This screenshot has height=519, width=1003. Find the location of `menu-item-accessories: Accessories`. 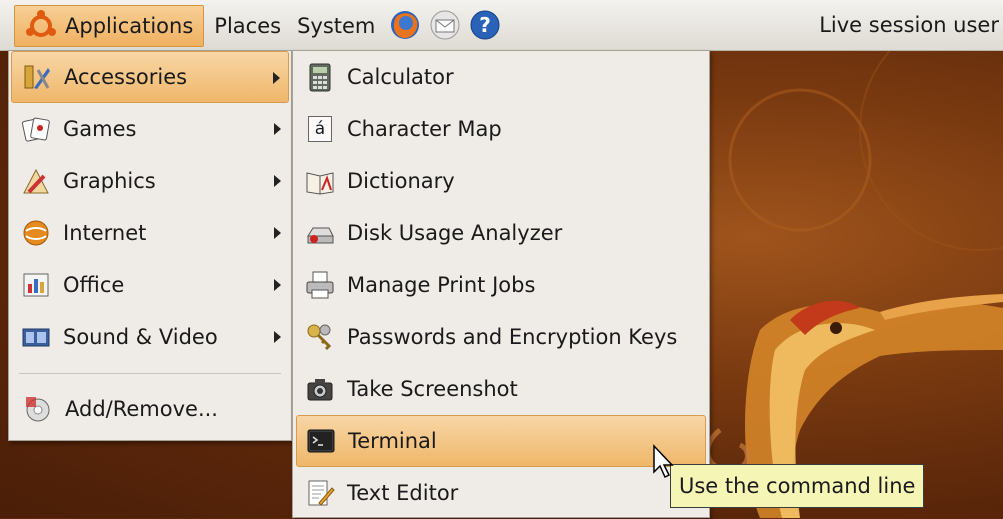

menu-item-accessories: Accessories is located at coordinates (150, 77).